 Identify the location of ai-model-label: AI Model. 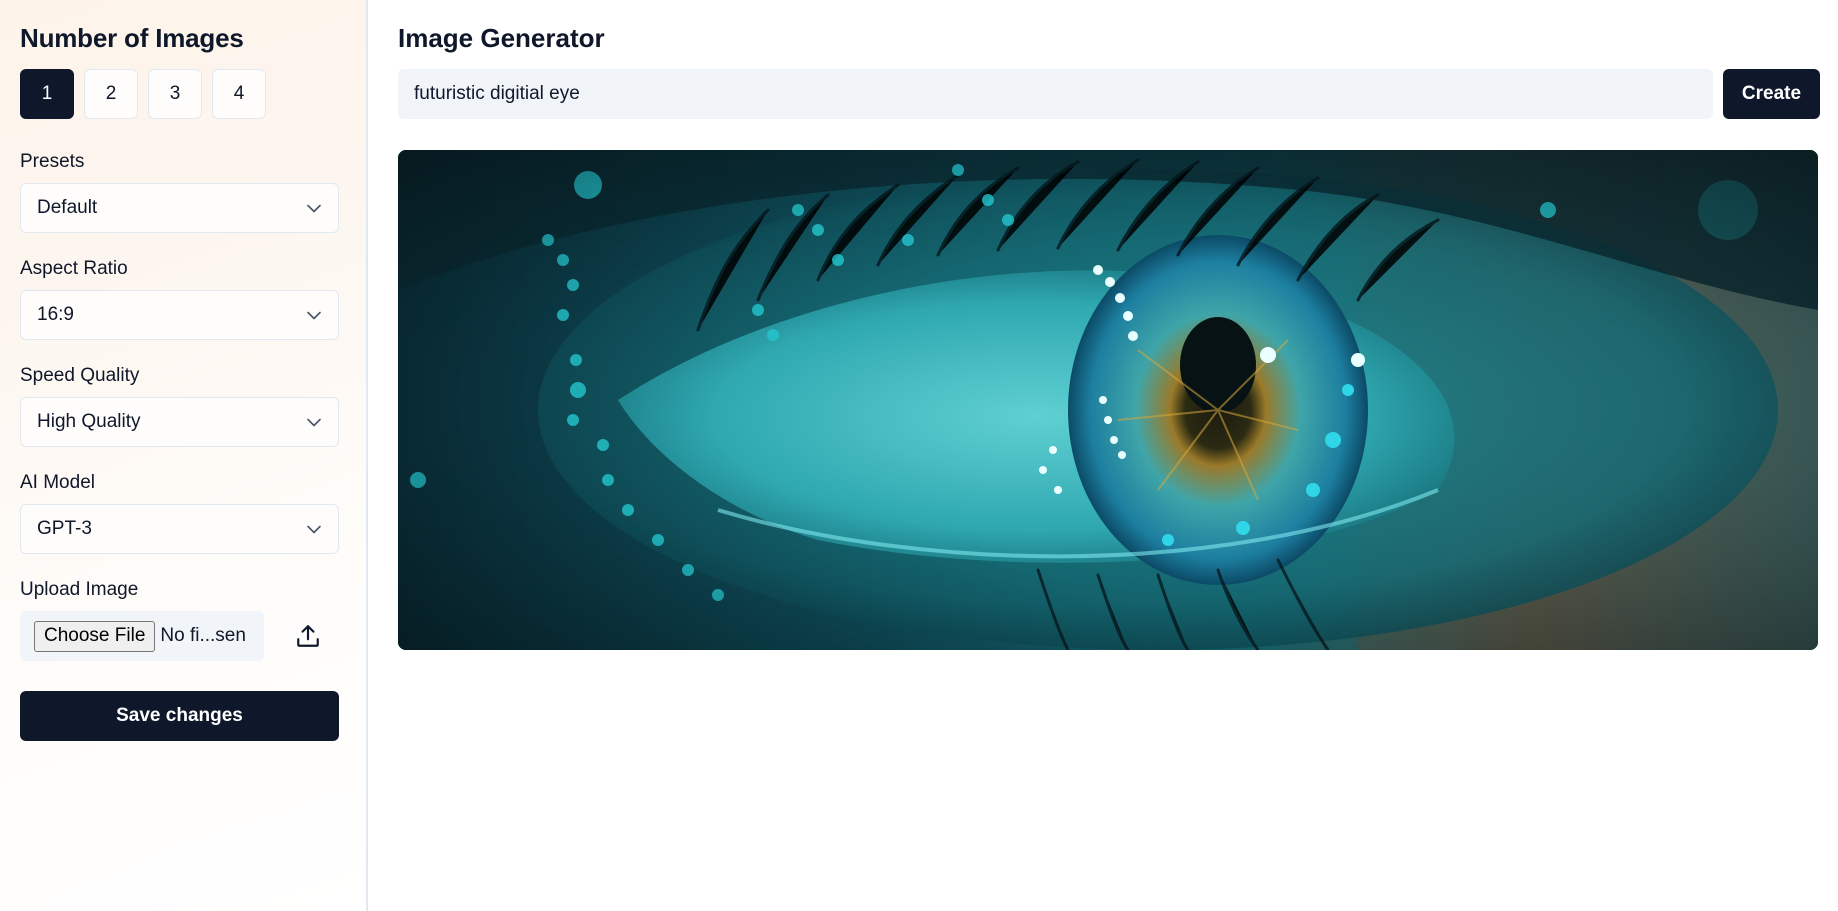
(57, 482).